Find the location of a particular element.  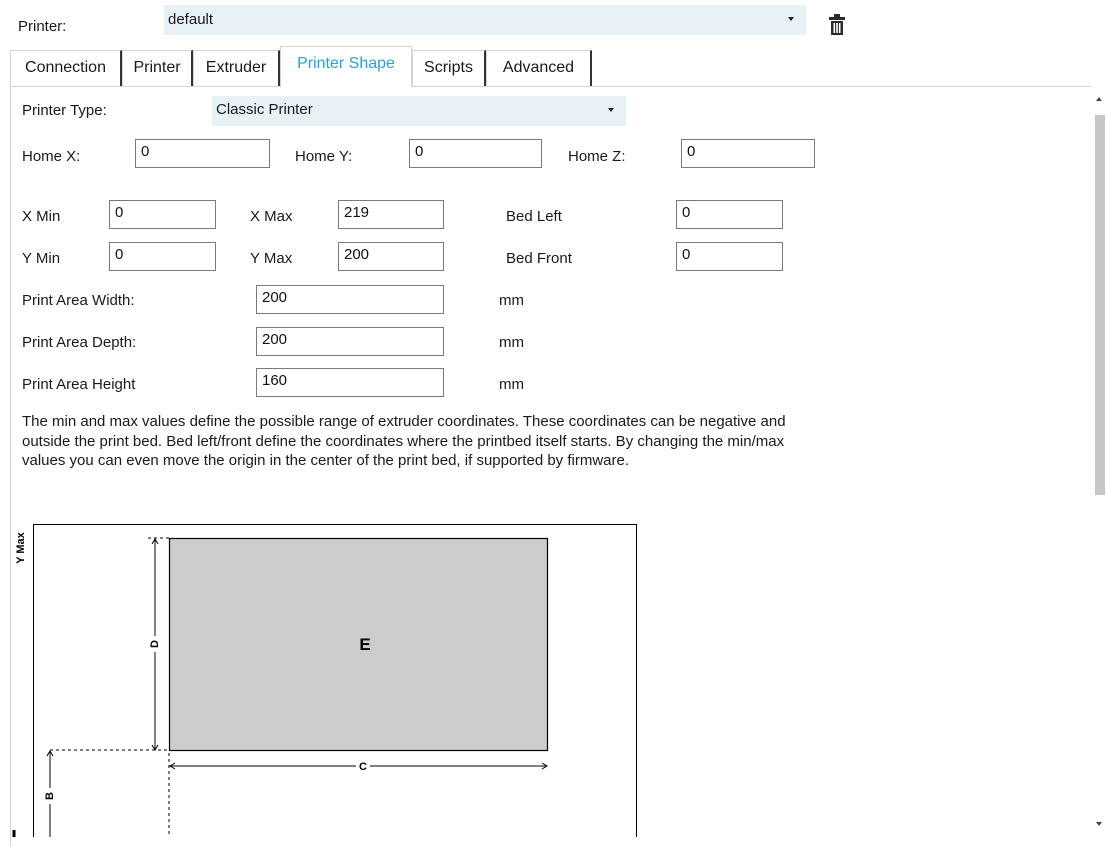

y-max-input: 200 is located at coordinates (391, 256).